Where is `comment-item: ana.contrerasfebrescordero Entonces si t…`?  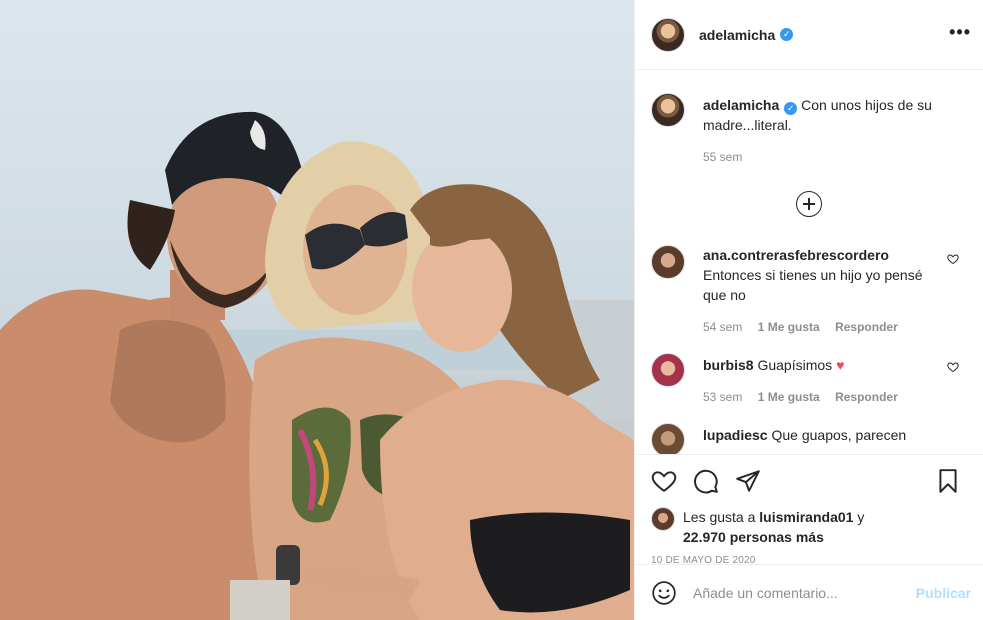
comment-item: ana.contrerasfebrescordero Entonces si t… is located at coordinates (809, 291).